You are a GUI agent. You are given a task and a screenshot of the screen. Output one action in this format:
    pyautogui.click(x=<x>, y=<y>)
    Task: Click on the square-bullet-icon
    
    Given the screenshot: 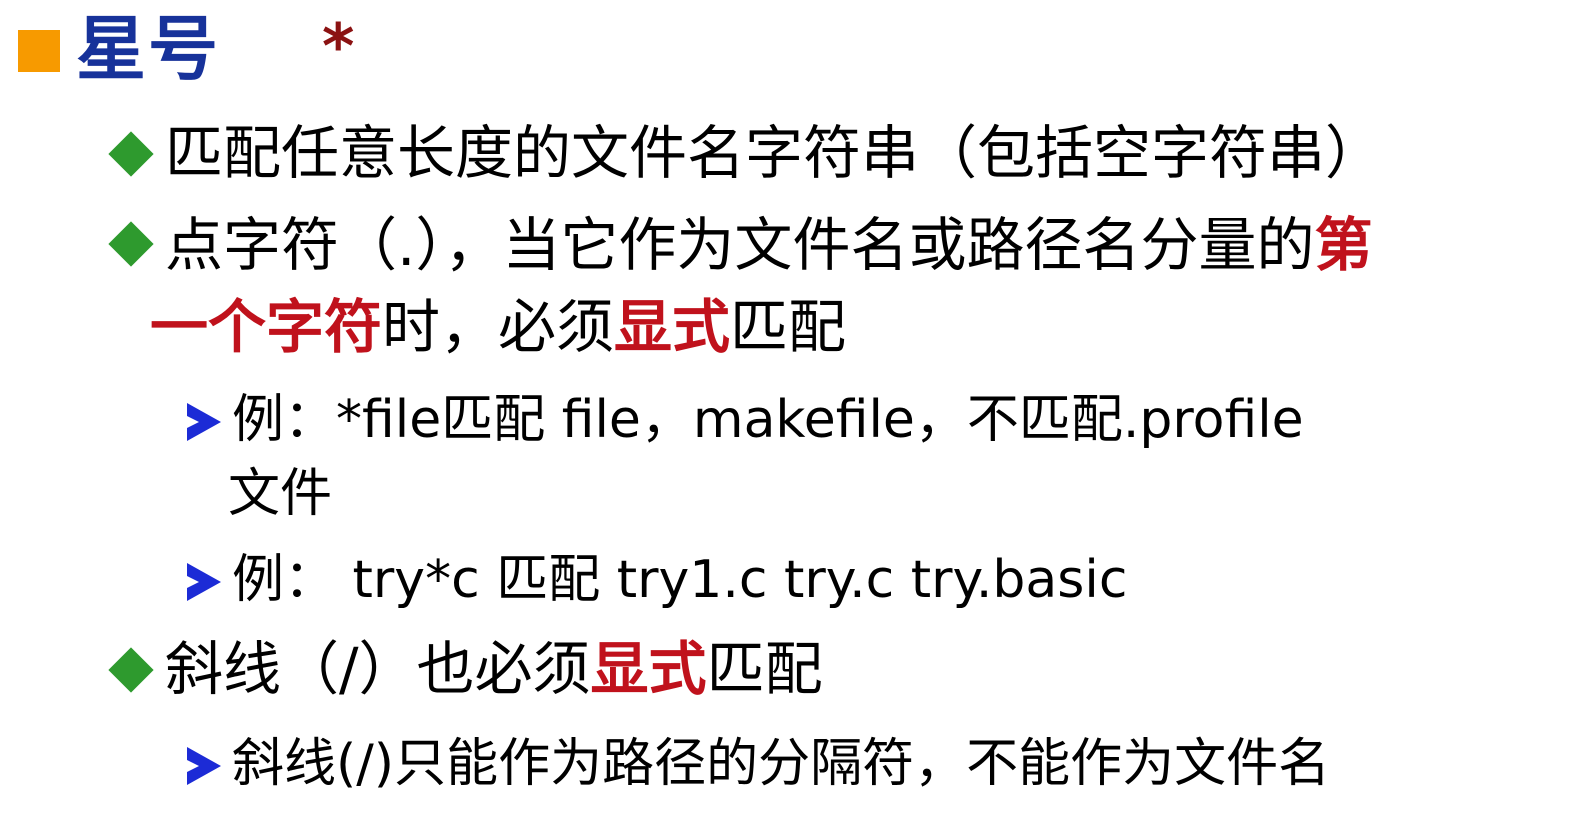 What is the action you would take?
    pyautogui.click(x=39, y=51)
    